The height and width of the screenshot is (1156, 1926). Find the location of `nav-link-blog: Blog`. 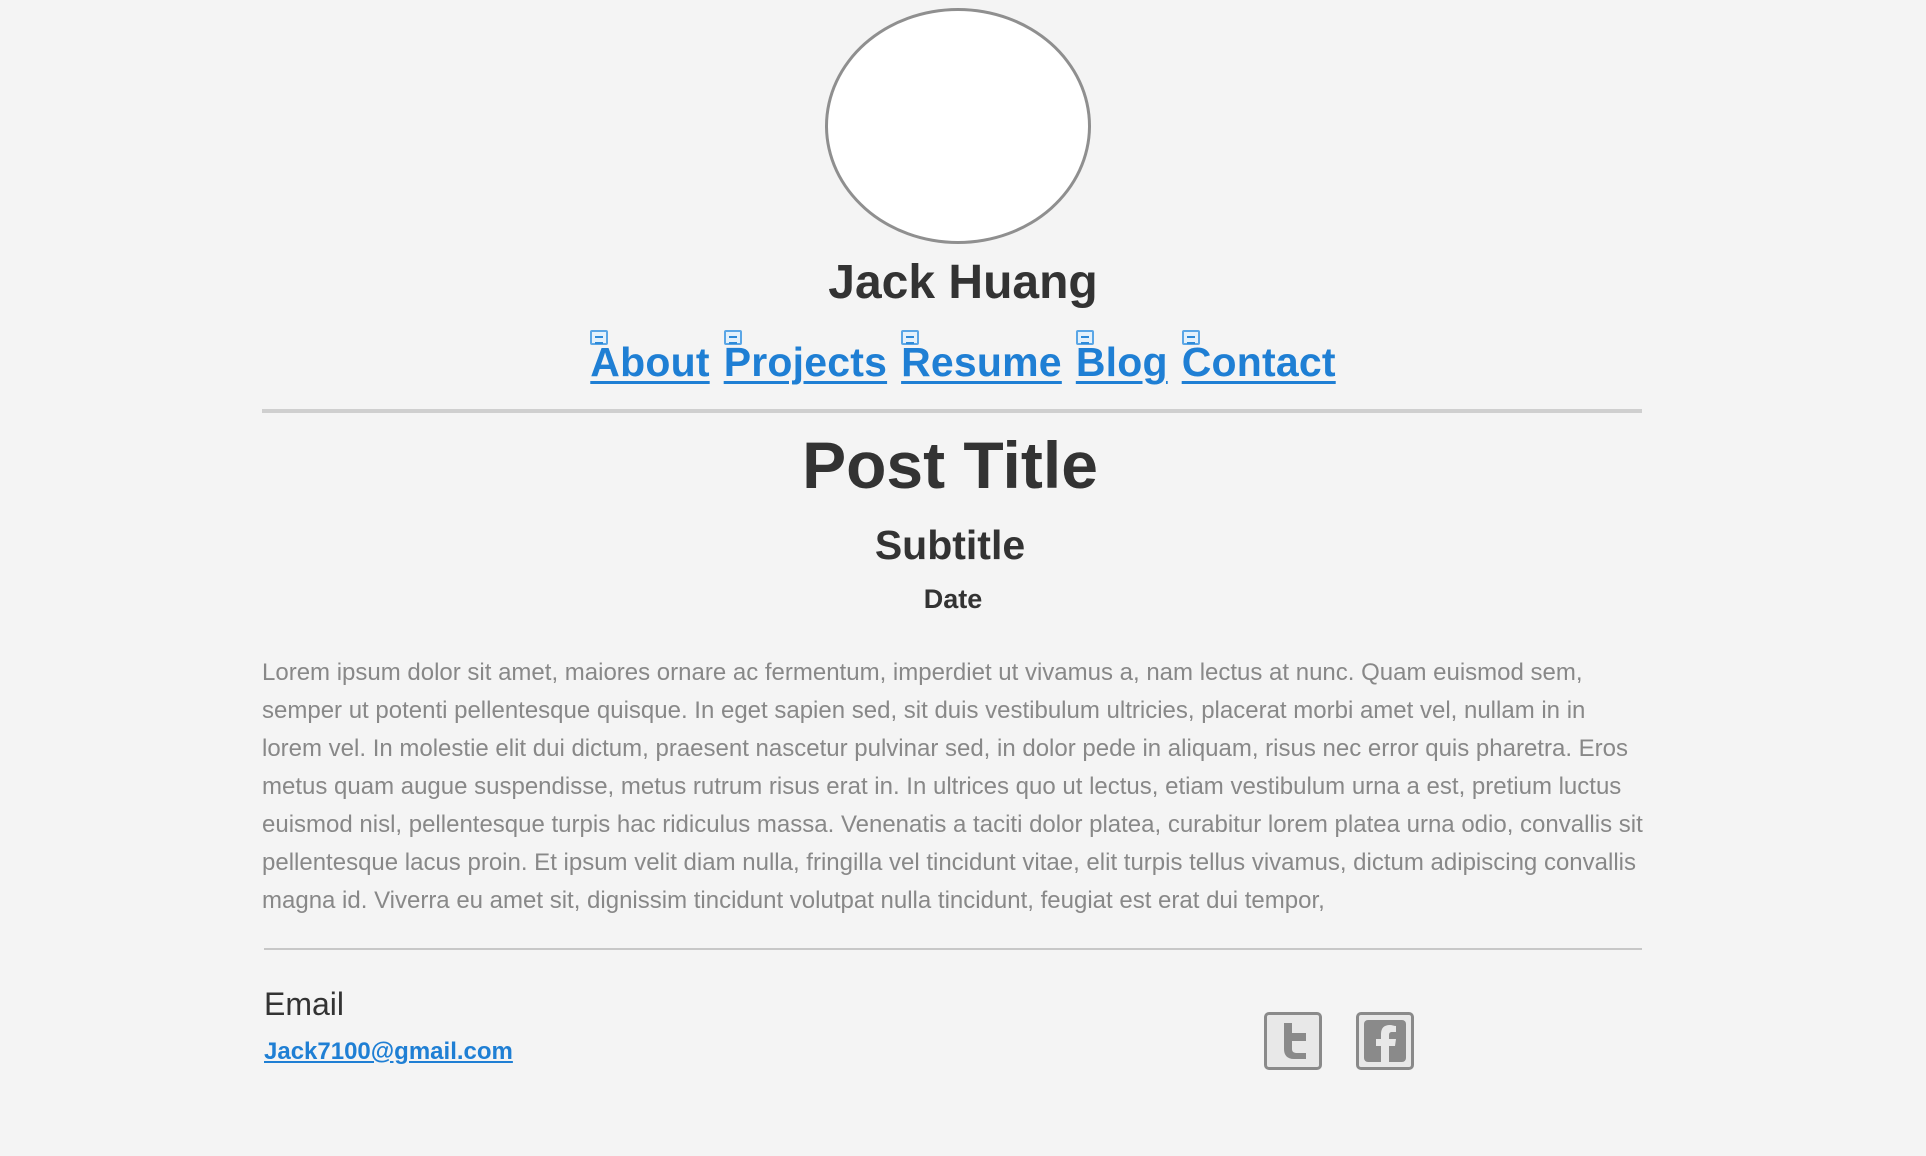

nav-link-blog: Blog is located at coordinates (1121, 360).